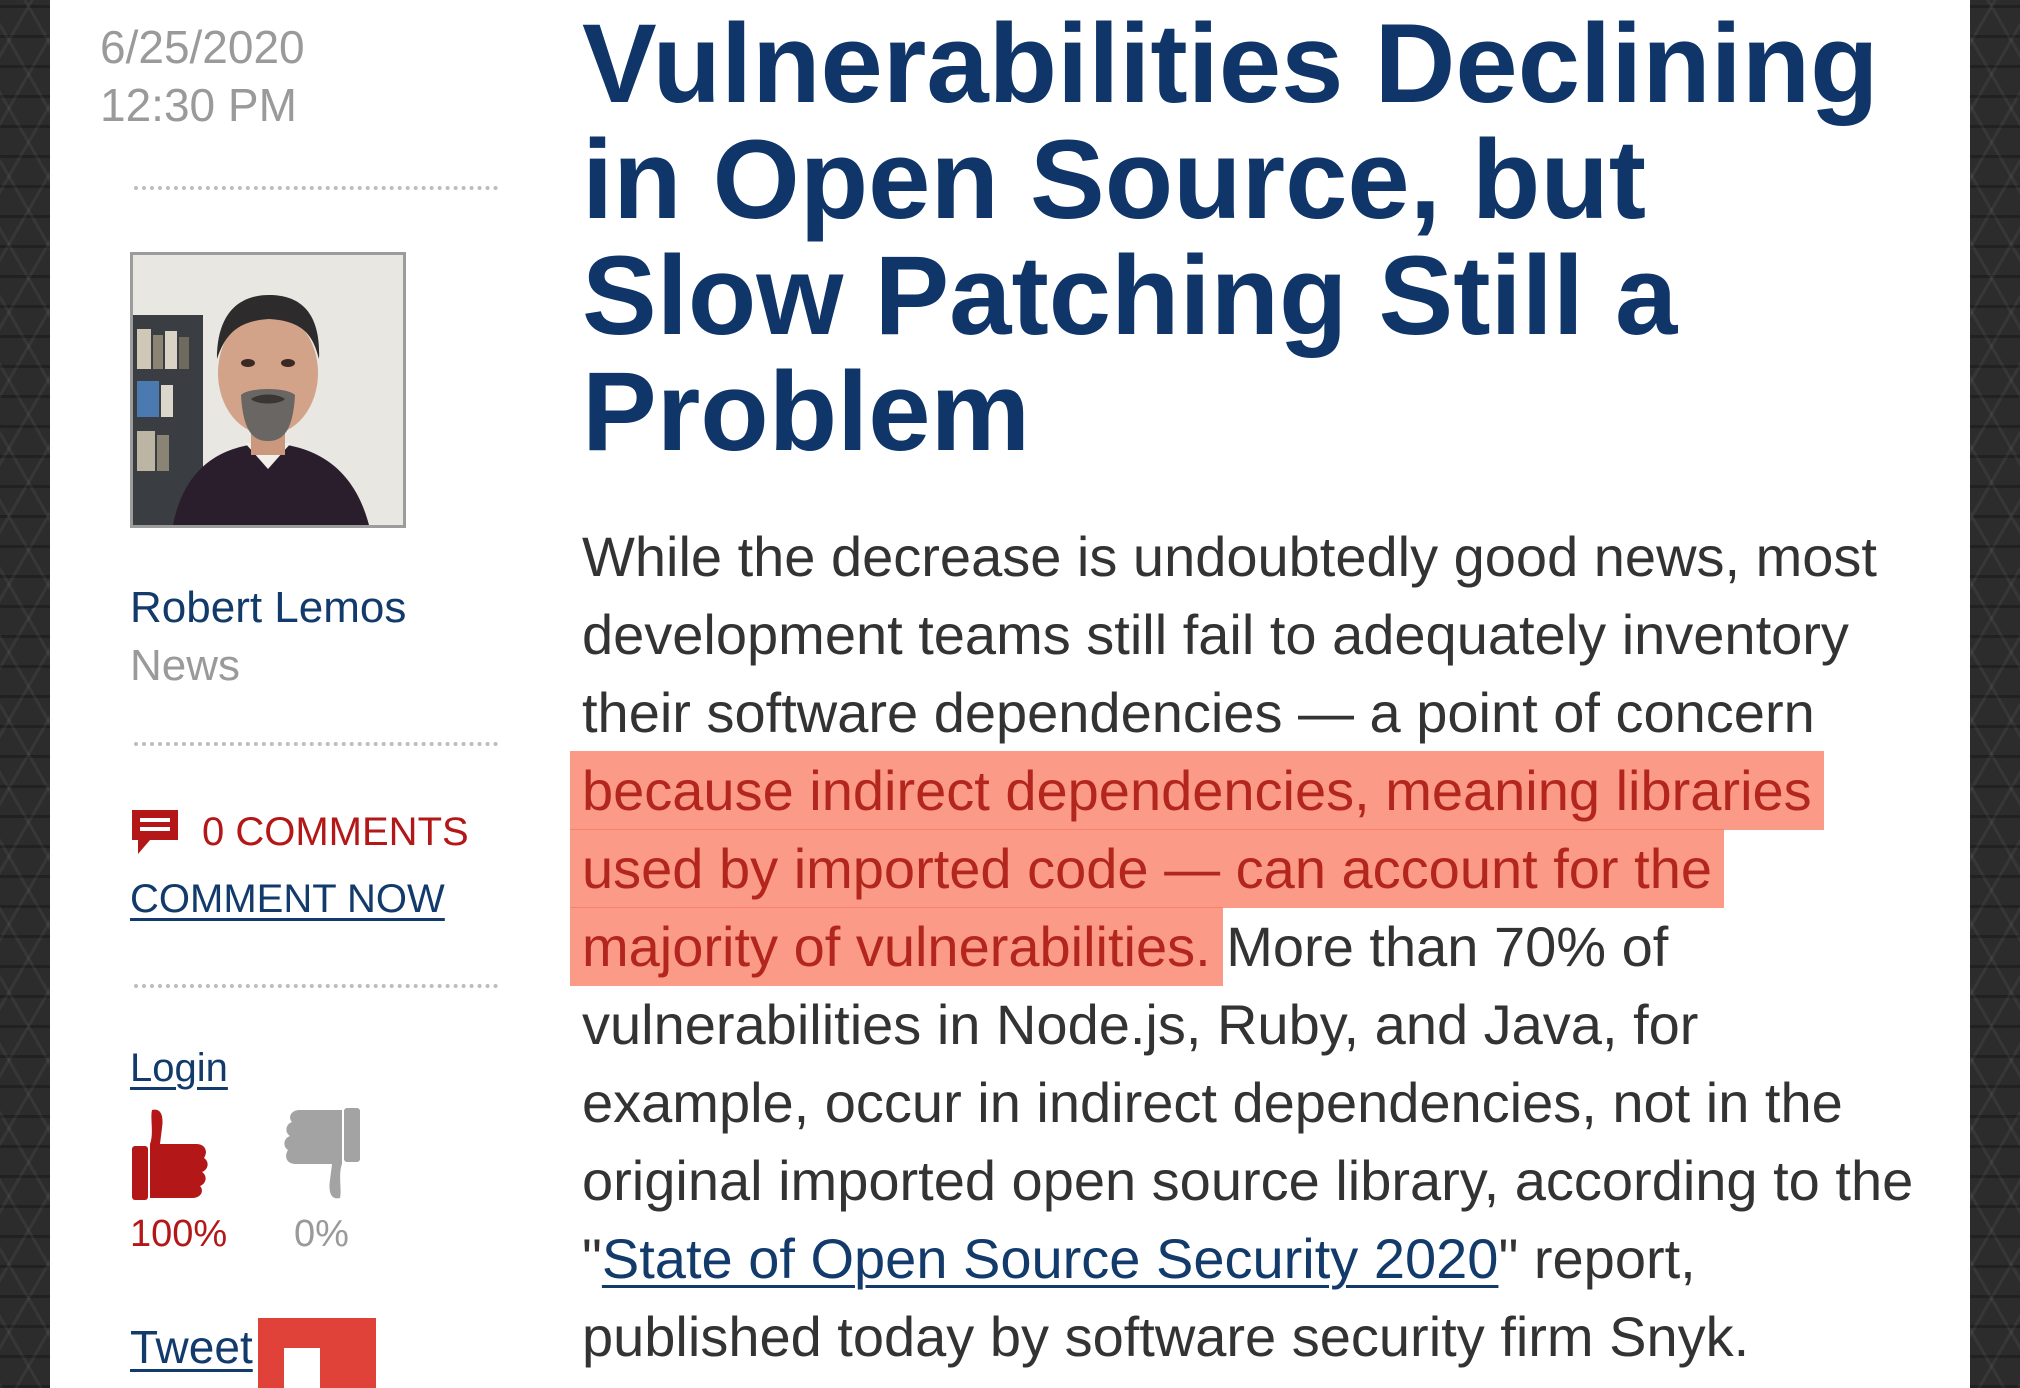  Describe the element at coordinates (1050, 1258) in the screenshot. I see `report-link: State of Open Source Security 2020` at that location.